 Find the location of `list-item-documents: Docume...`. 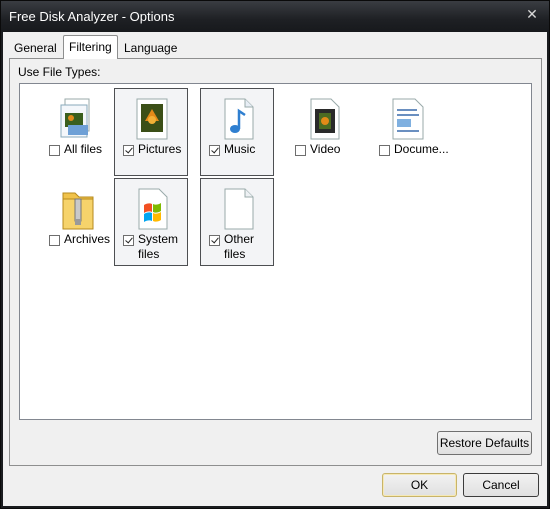

list-item-documents: Docume... is located at coordinates (409, 132).